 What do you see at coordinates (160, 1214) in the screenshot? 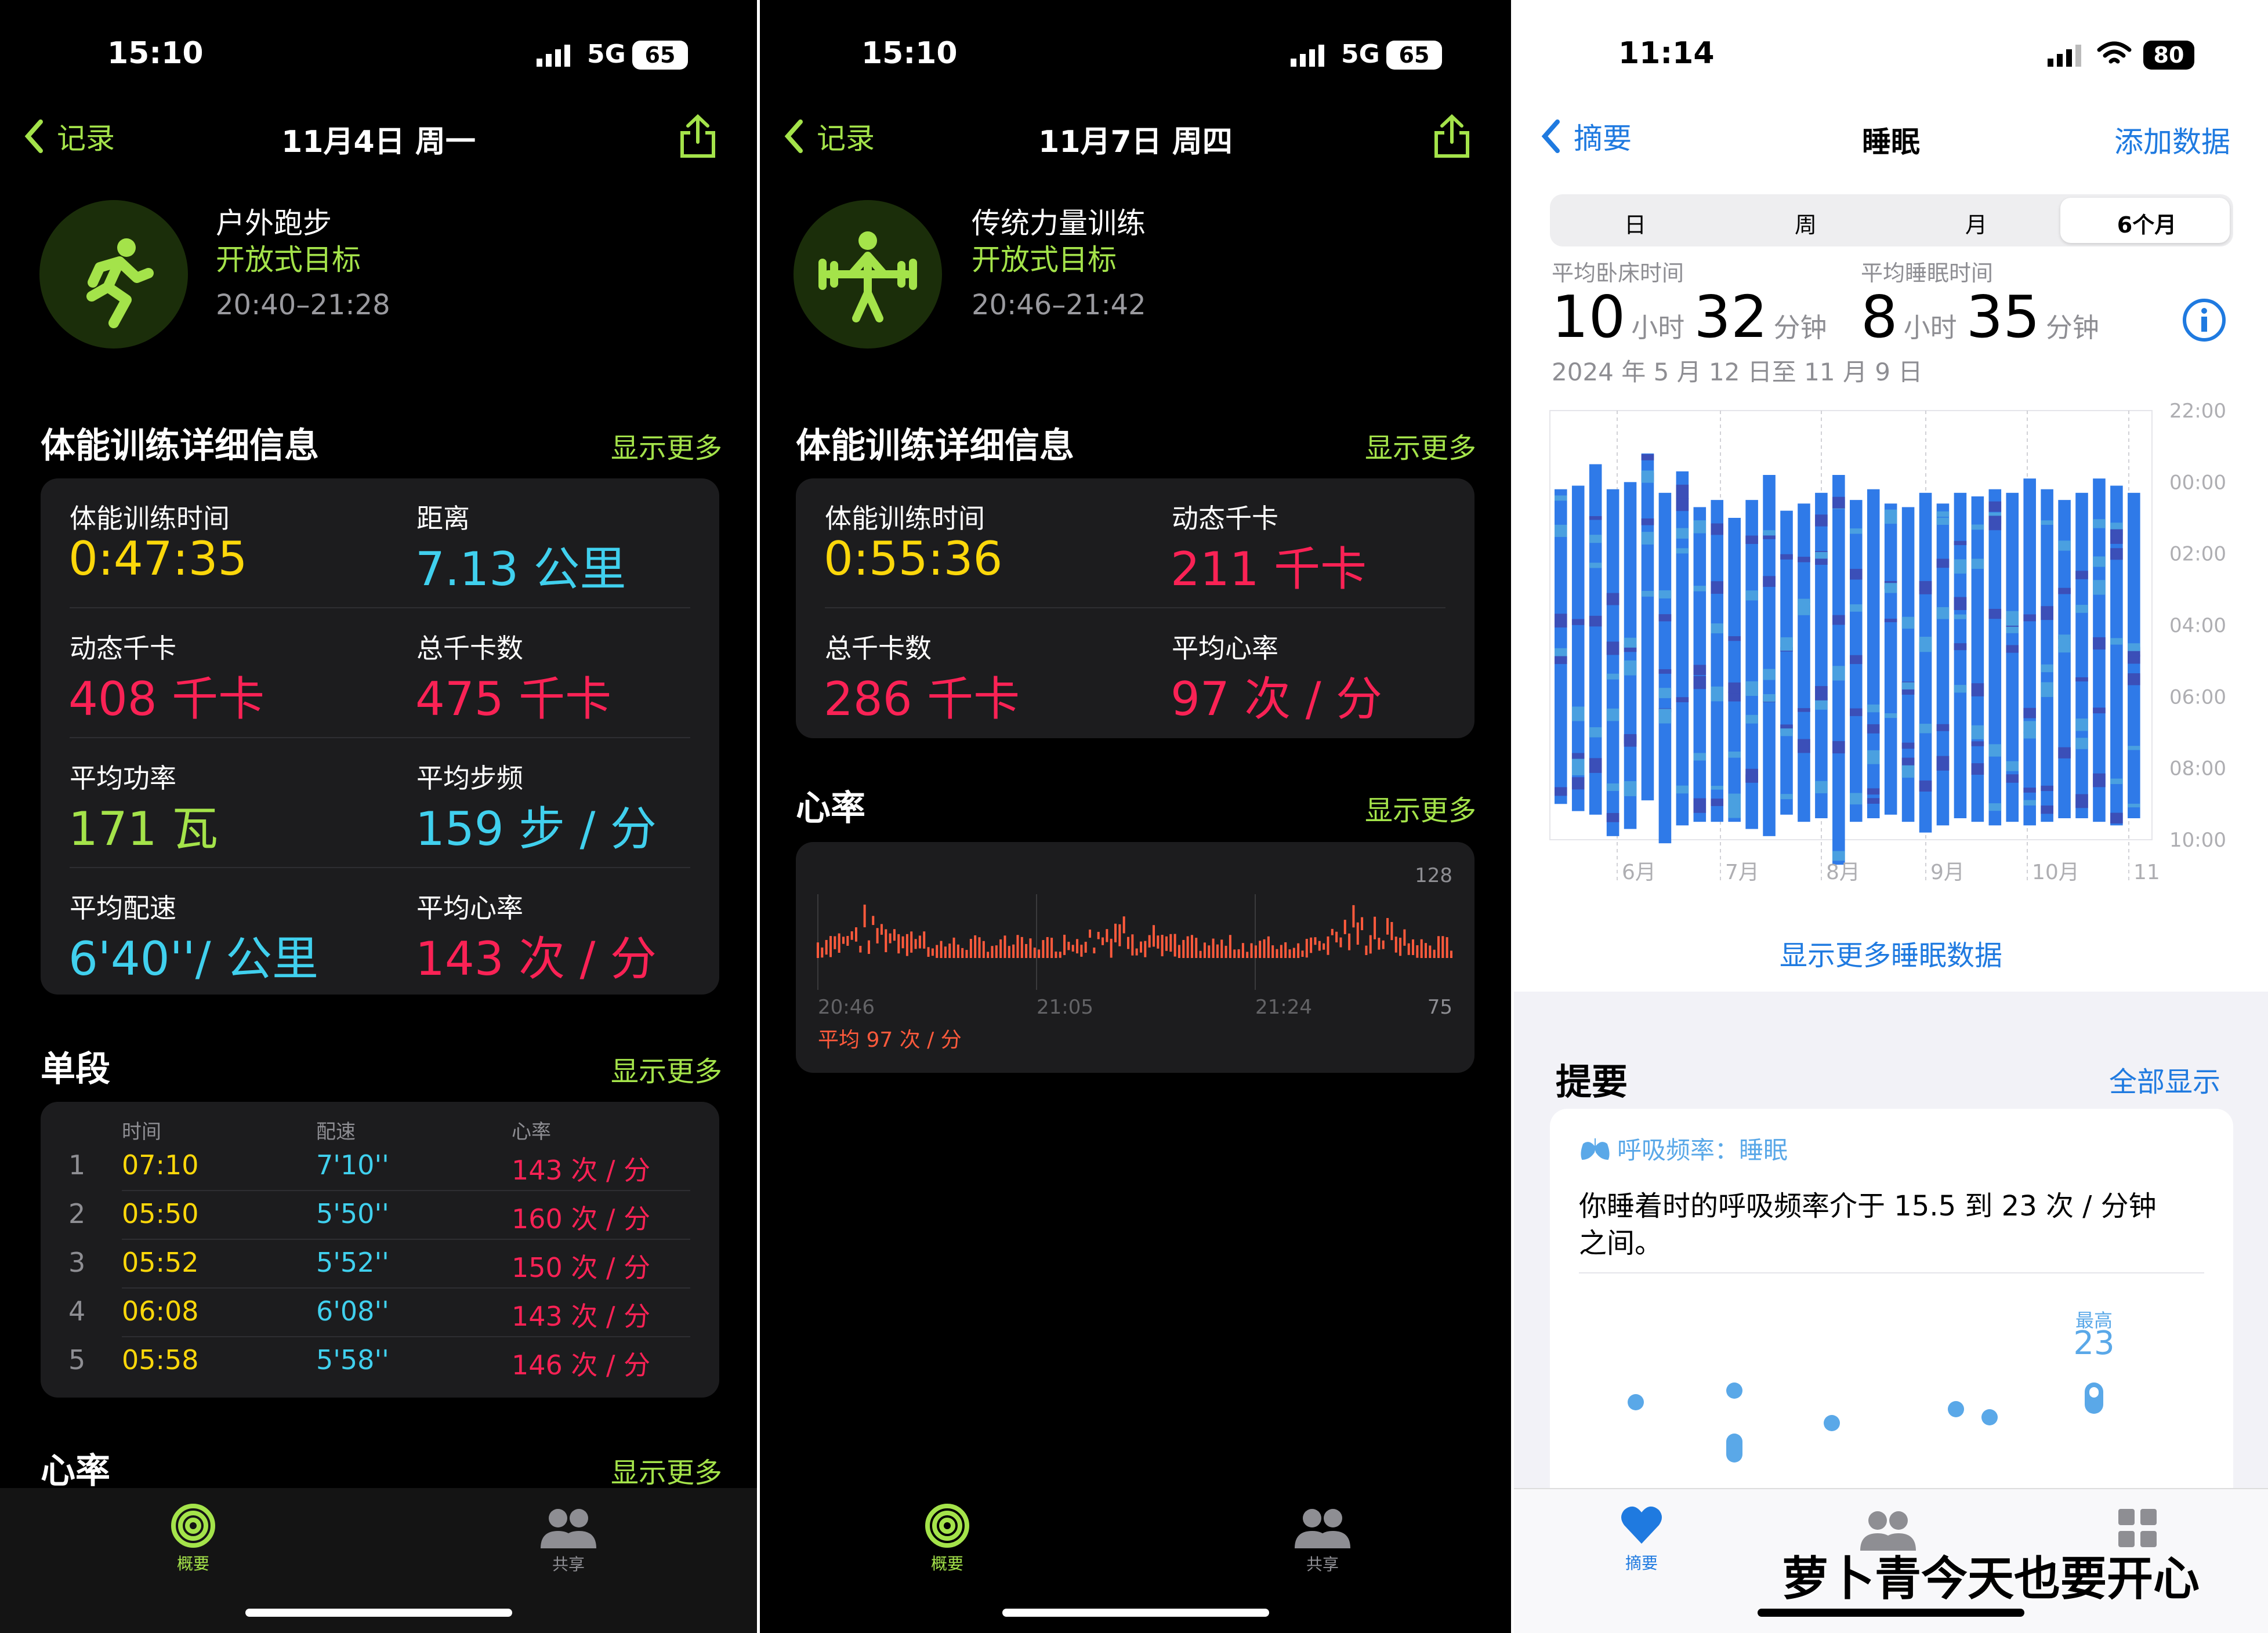
I see `split-time: 05:50` at bounding box center [160, 1214].